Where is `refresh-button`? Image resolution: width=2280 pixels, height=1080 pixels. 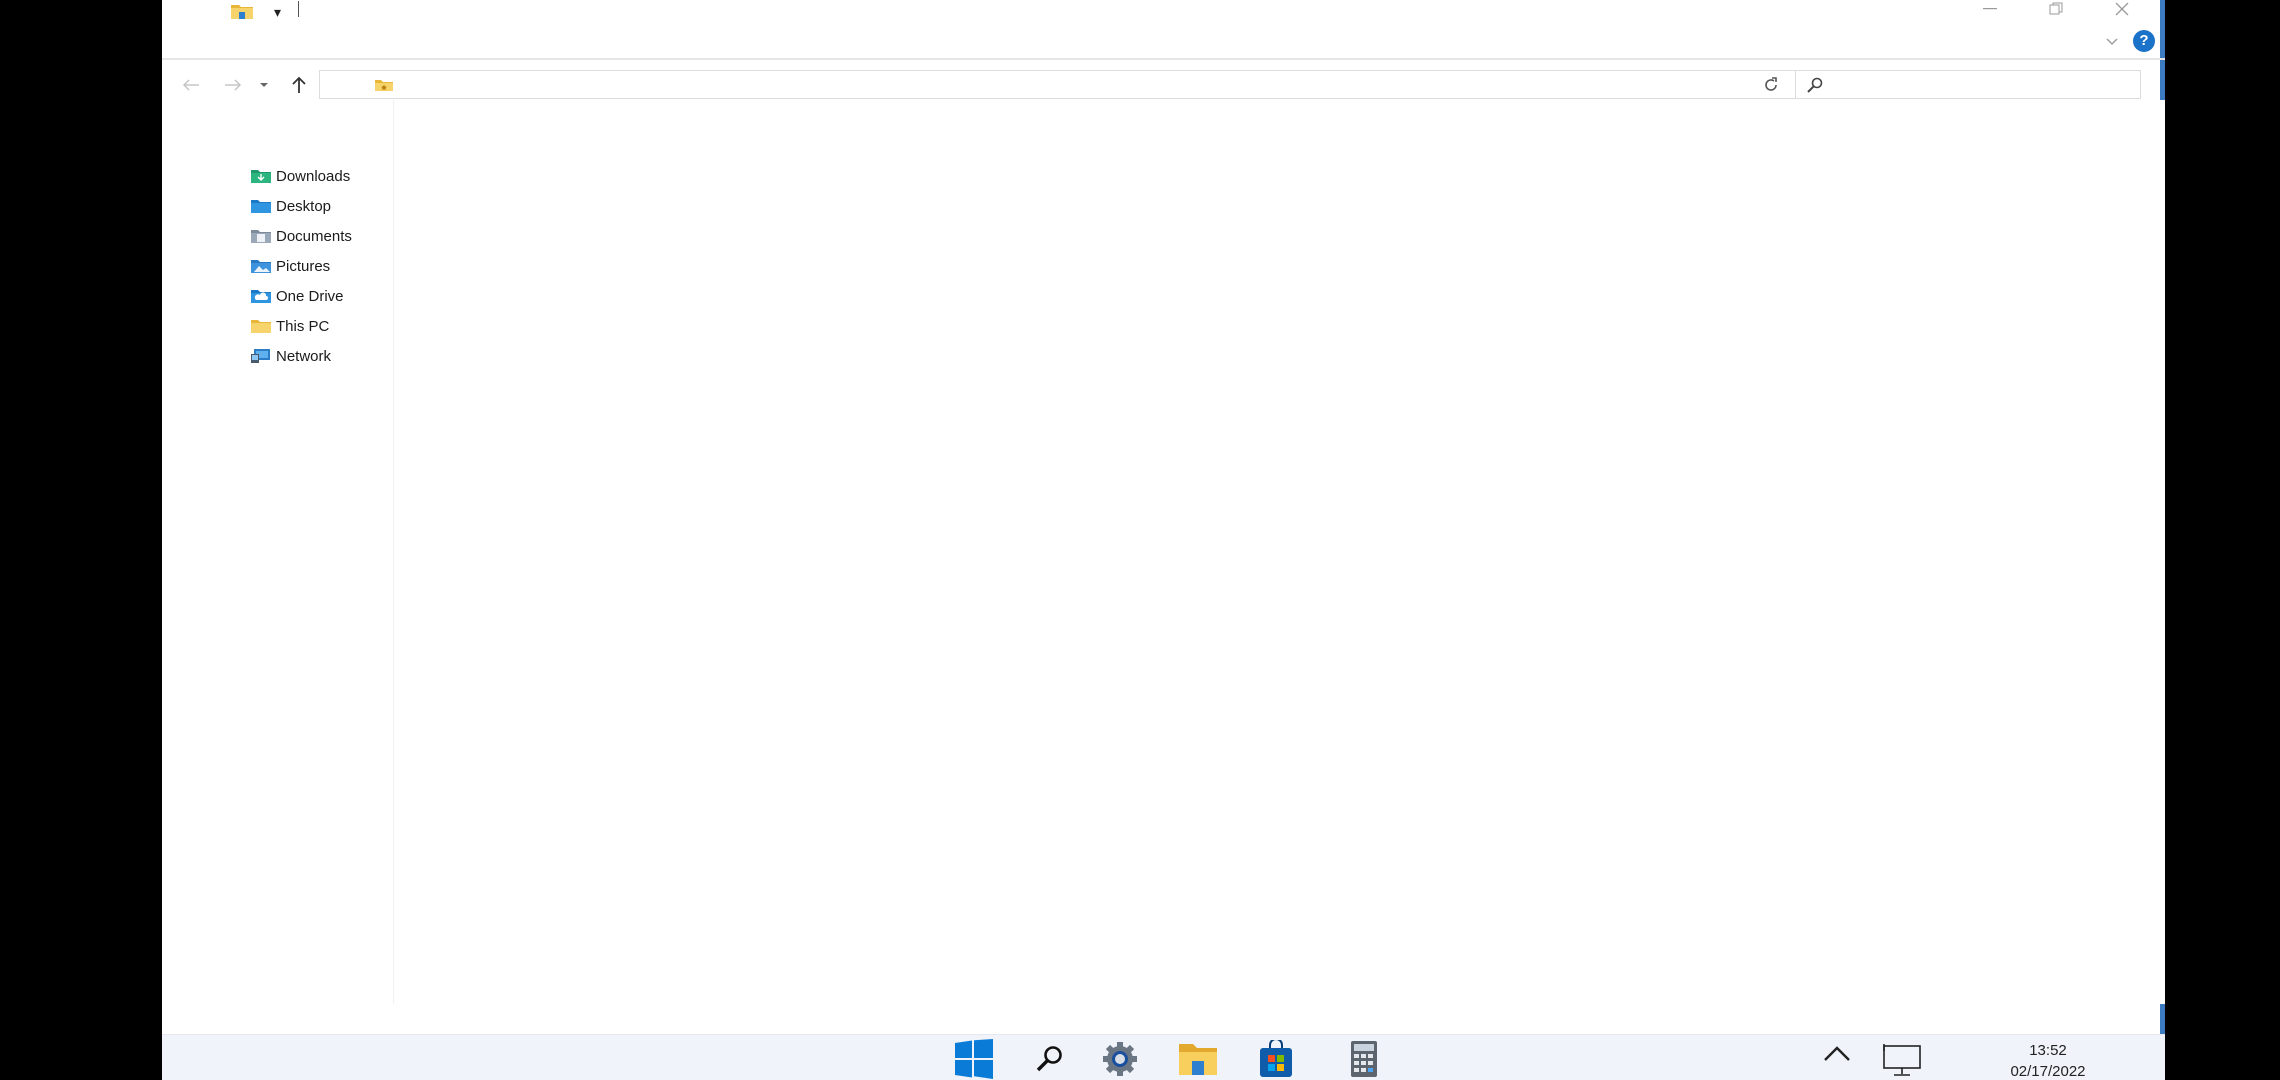
refresh-button is located at coordinates (1771, 84).